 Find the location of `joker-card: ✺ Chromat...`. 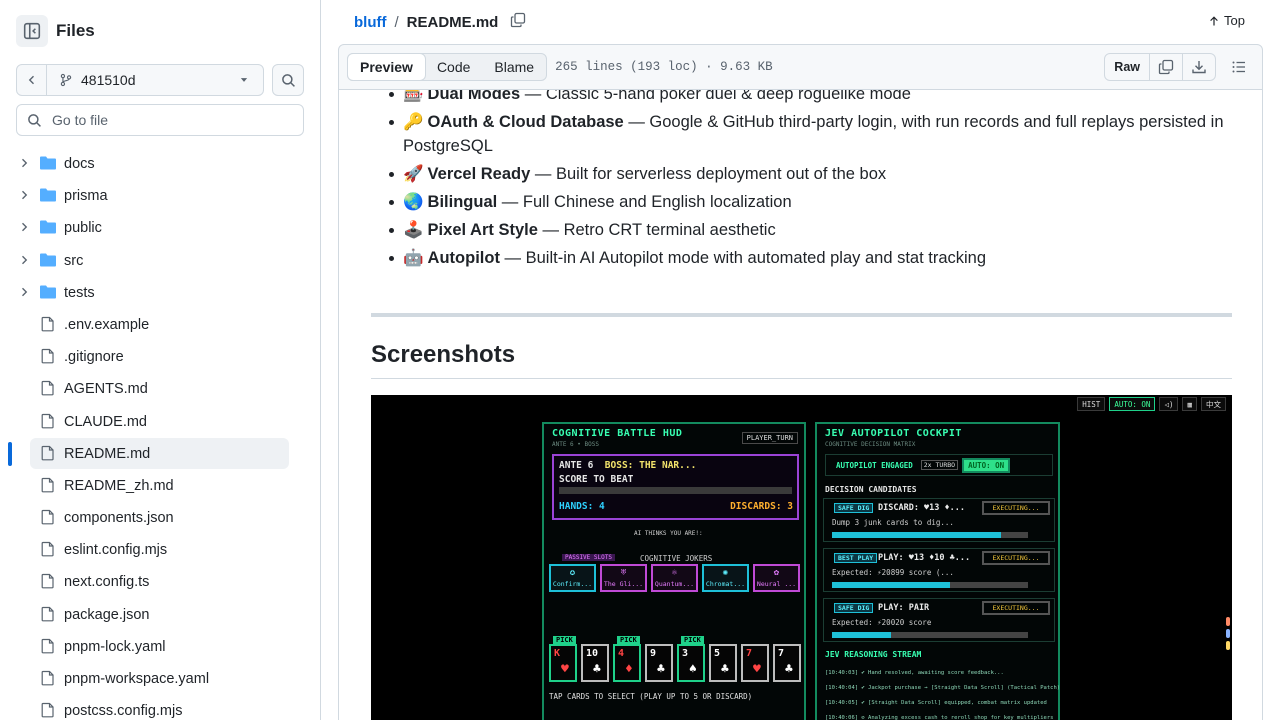

joker-card: ✺ Chromat... is located at coordinates (725, 578).